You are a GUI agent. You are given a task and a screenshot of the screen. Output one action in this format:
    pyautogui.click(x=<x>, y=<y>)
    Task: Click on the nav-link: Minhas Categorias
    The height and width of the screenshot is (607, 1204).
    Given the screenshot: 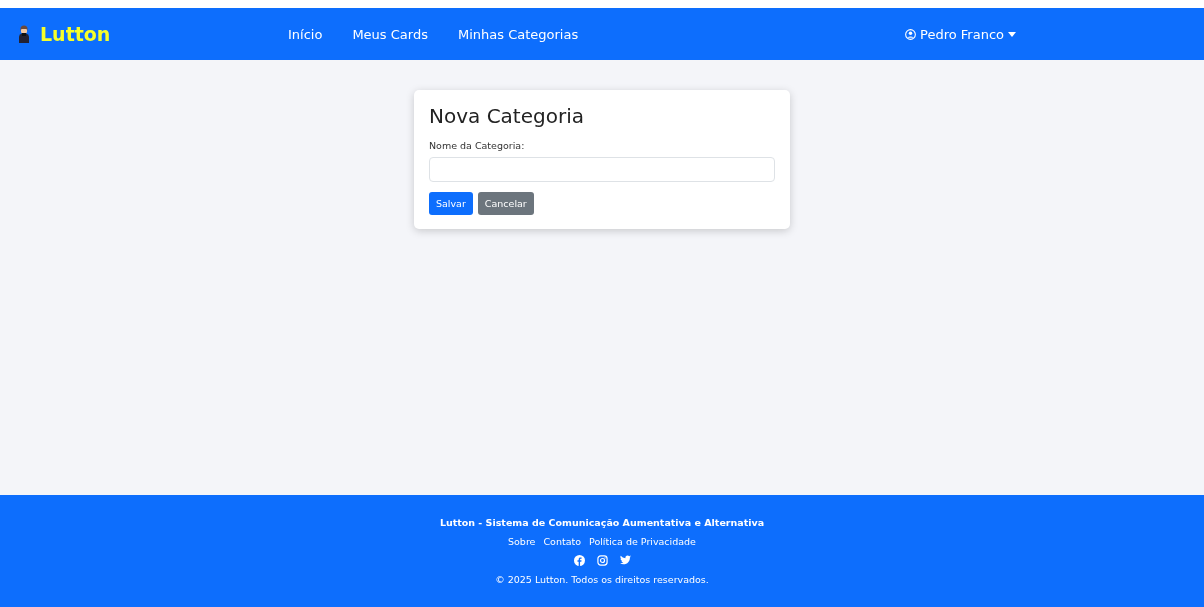 What is the action you would take?
    pyautogui.click(x=518, y=34)
    